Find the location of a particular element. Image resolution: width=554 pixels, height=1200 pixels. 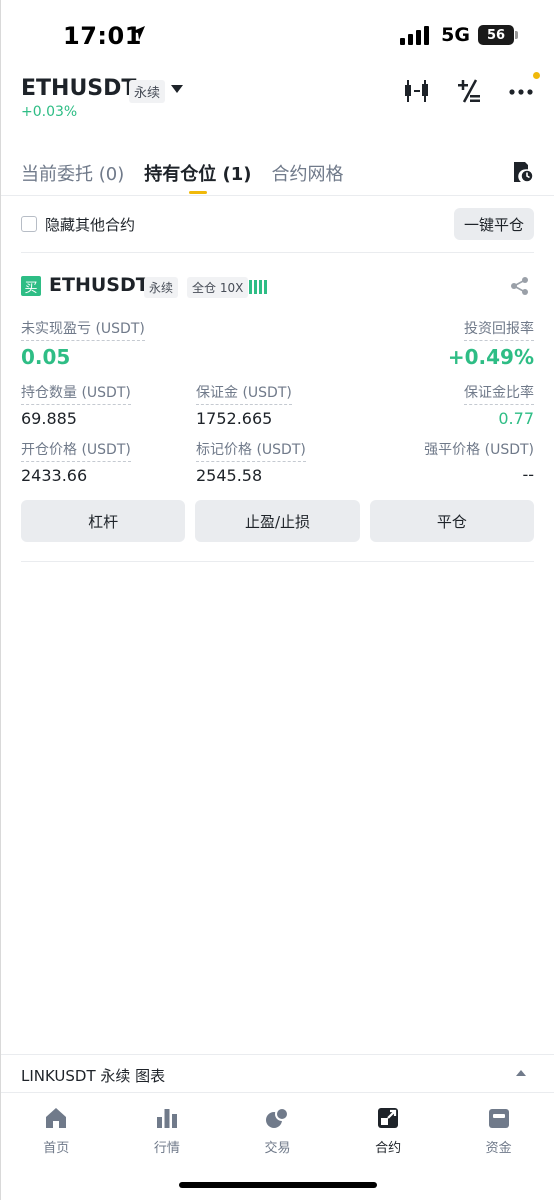

caret-up-icon is located at coordinates (521, 1073).